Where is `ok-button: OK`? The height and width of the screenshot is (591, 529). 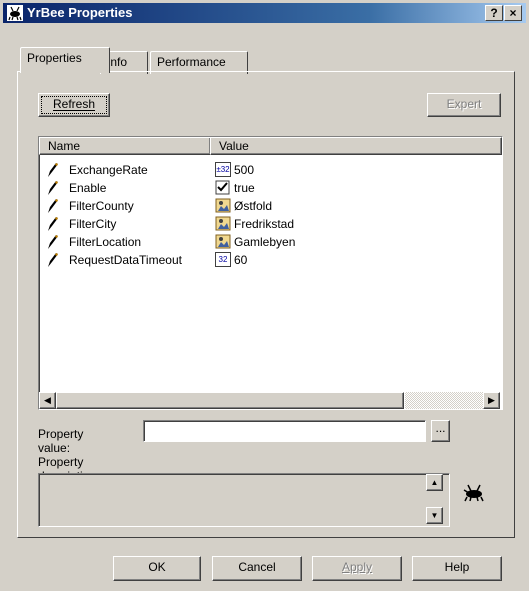 ok-button: OK is located at coordinates (157, 568).